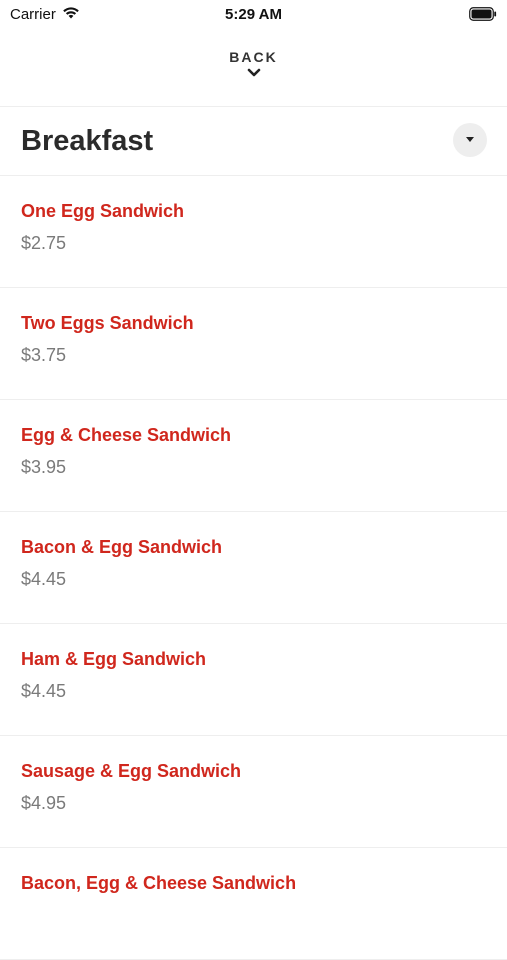 This screenshot has height=960, width=507. What do you see at coordinates (483, 16) in the screenshot?
I see `battery-icon` at bounding box center [483, 16].